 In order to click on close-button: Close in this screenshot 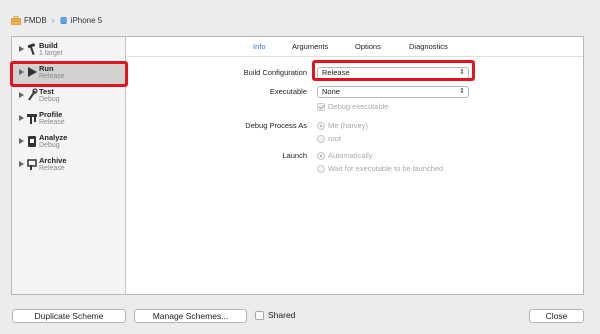, I will do `click(556, 316)`.